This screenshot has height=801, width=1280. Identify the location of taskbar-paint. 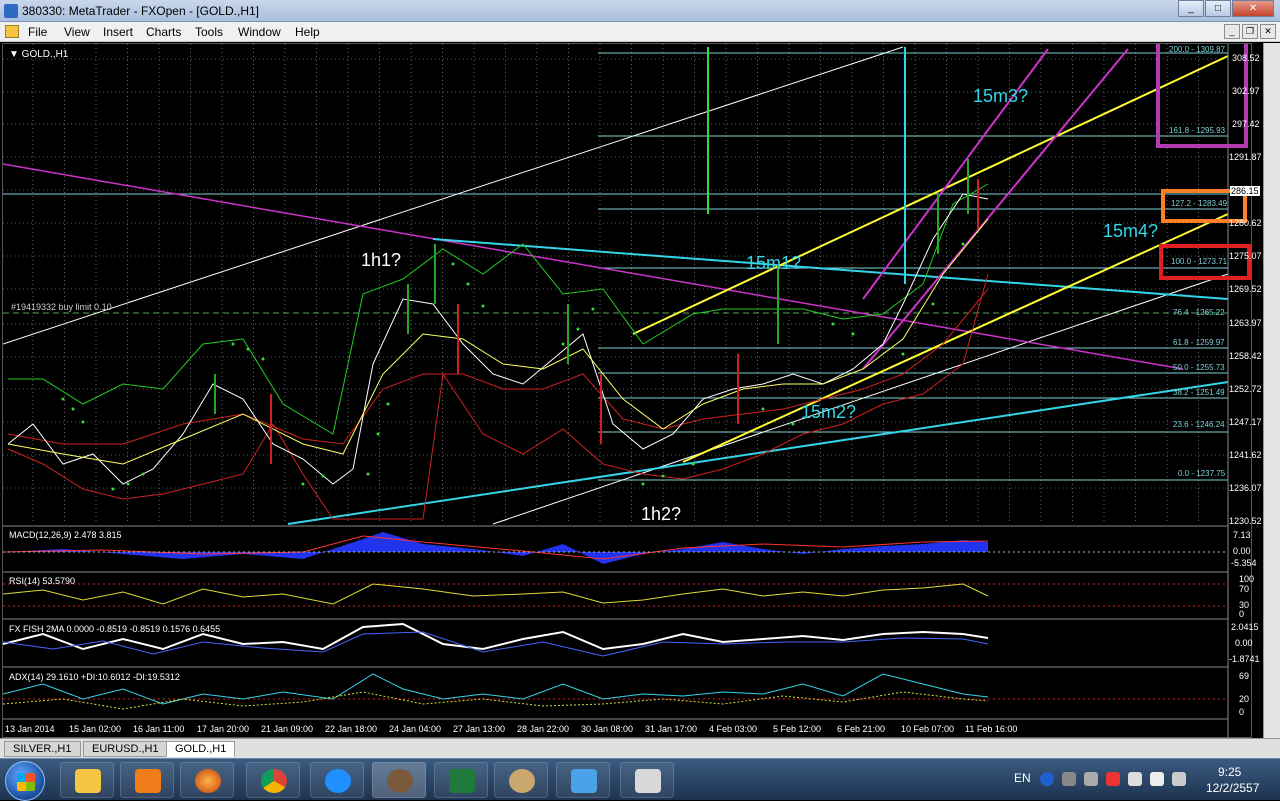
(521, 780).